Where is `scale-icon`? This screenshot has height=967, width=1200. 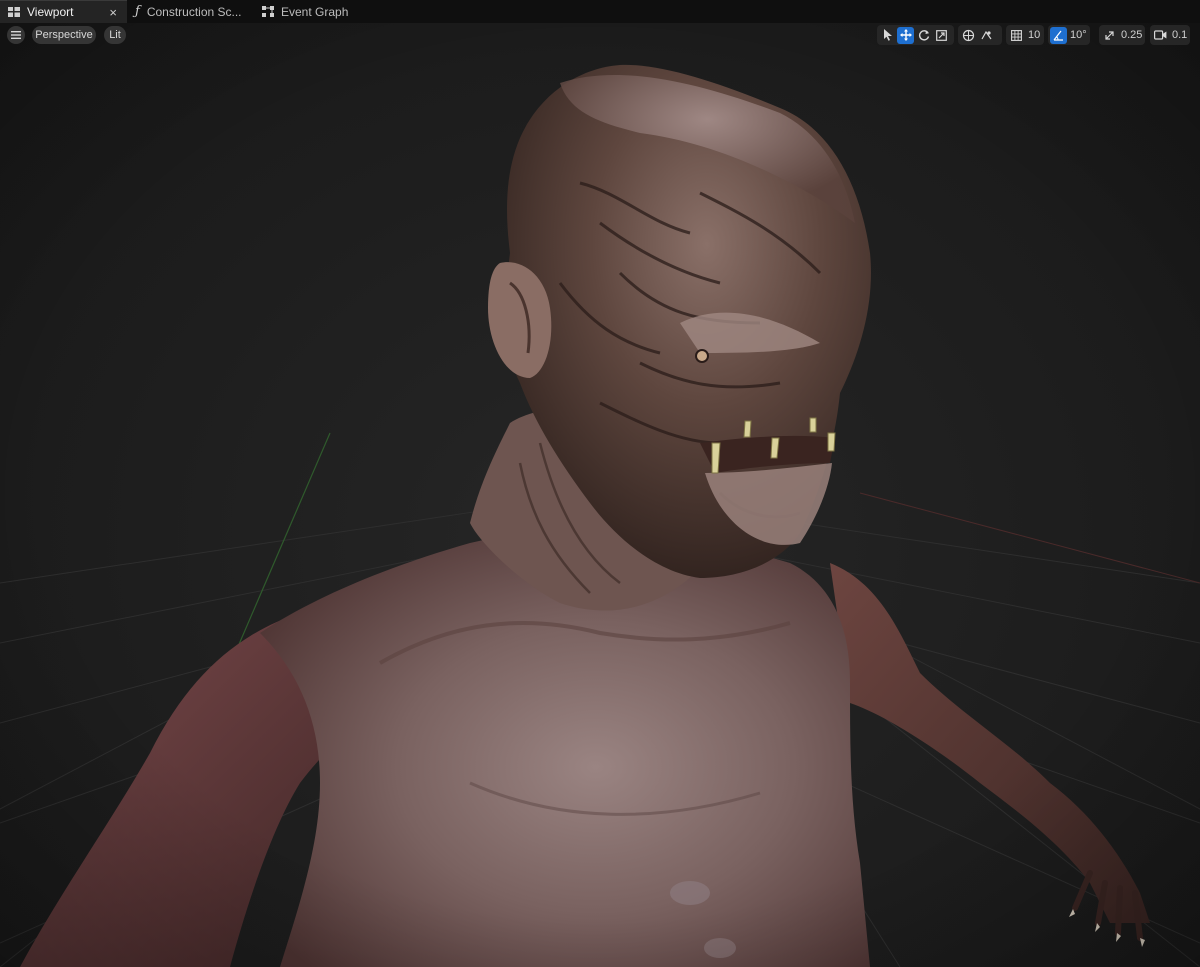
scale-icon is located at coordinates (941, 35).